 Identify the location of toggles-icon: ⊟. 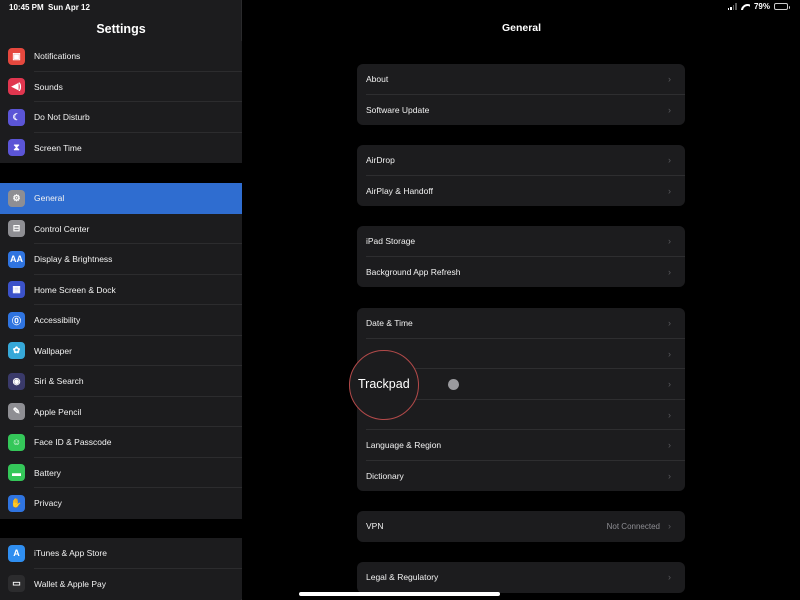
(16, 229).